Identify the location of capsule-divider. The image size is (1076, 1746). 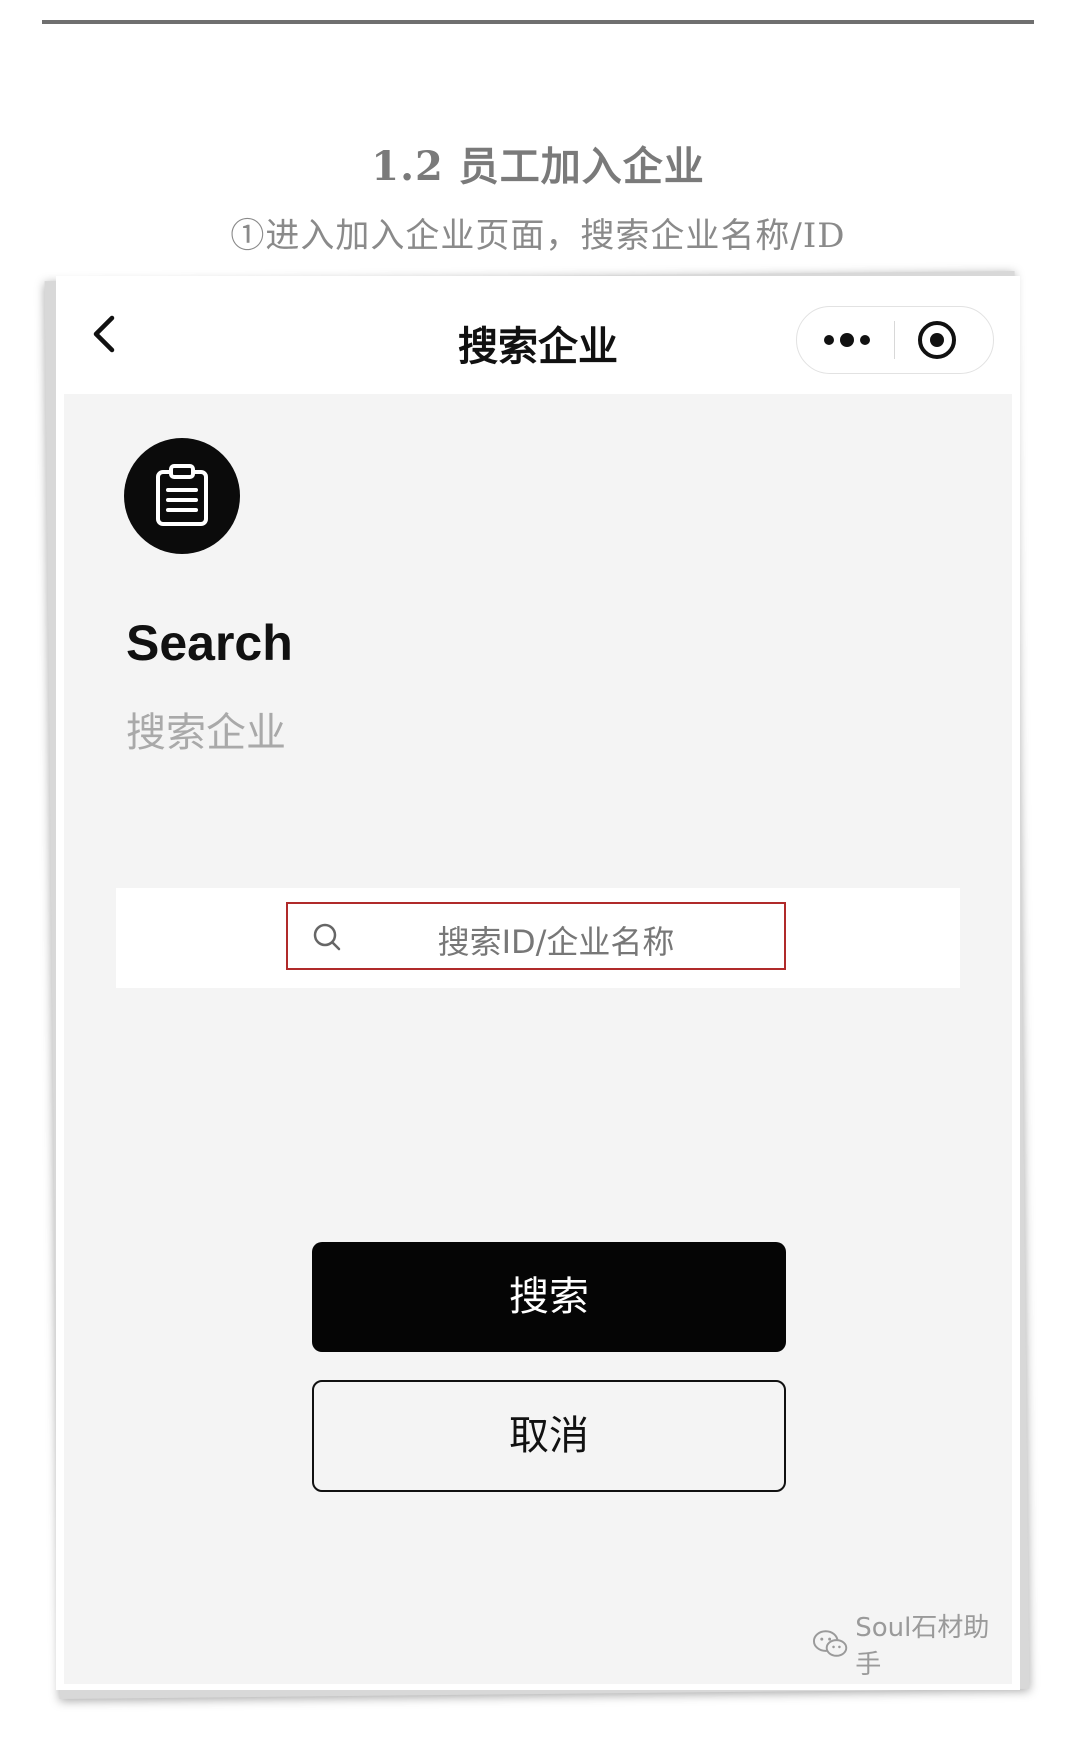
(894, 340).